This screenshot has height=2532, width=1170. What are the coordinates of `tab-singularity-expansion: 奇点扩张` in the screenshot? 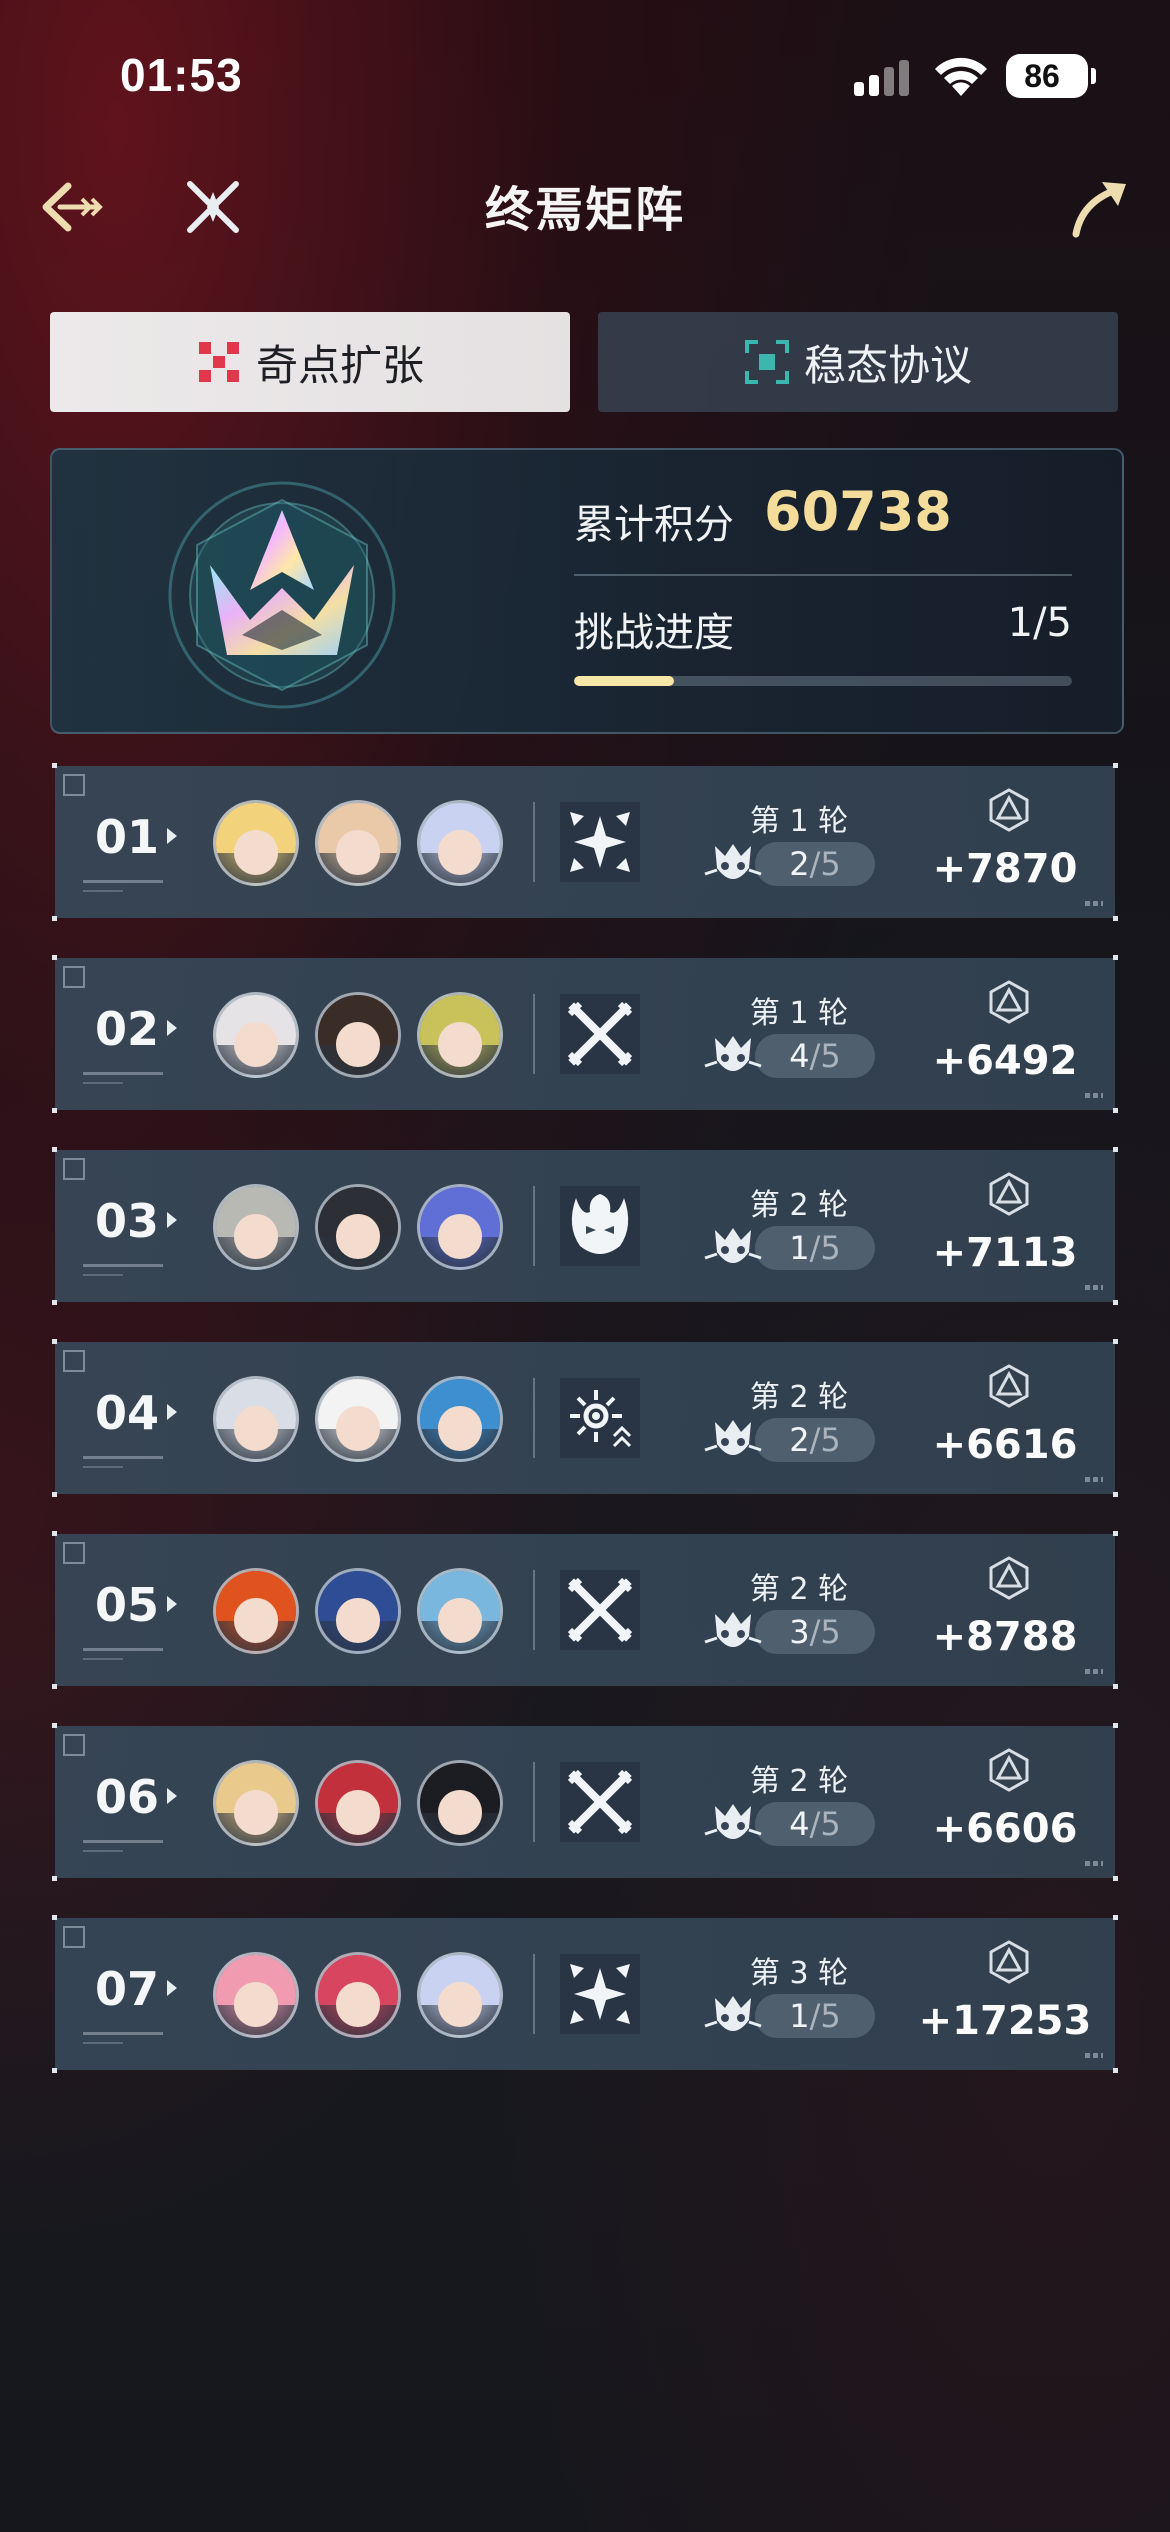 It's located at (310, 362).